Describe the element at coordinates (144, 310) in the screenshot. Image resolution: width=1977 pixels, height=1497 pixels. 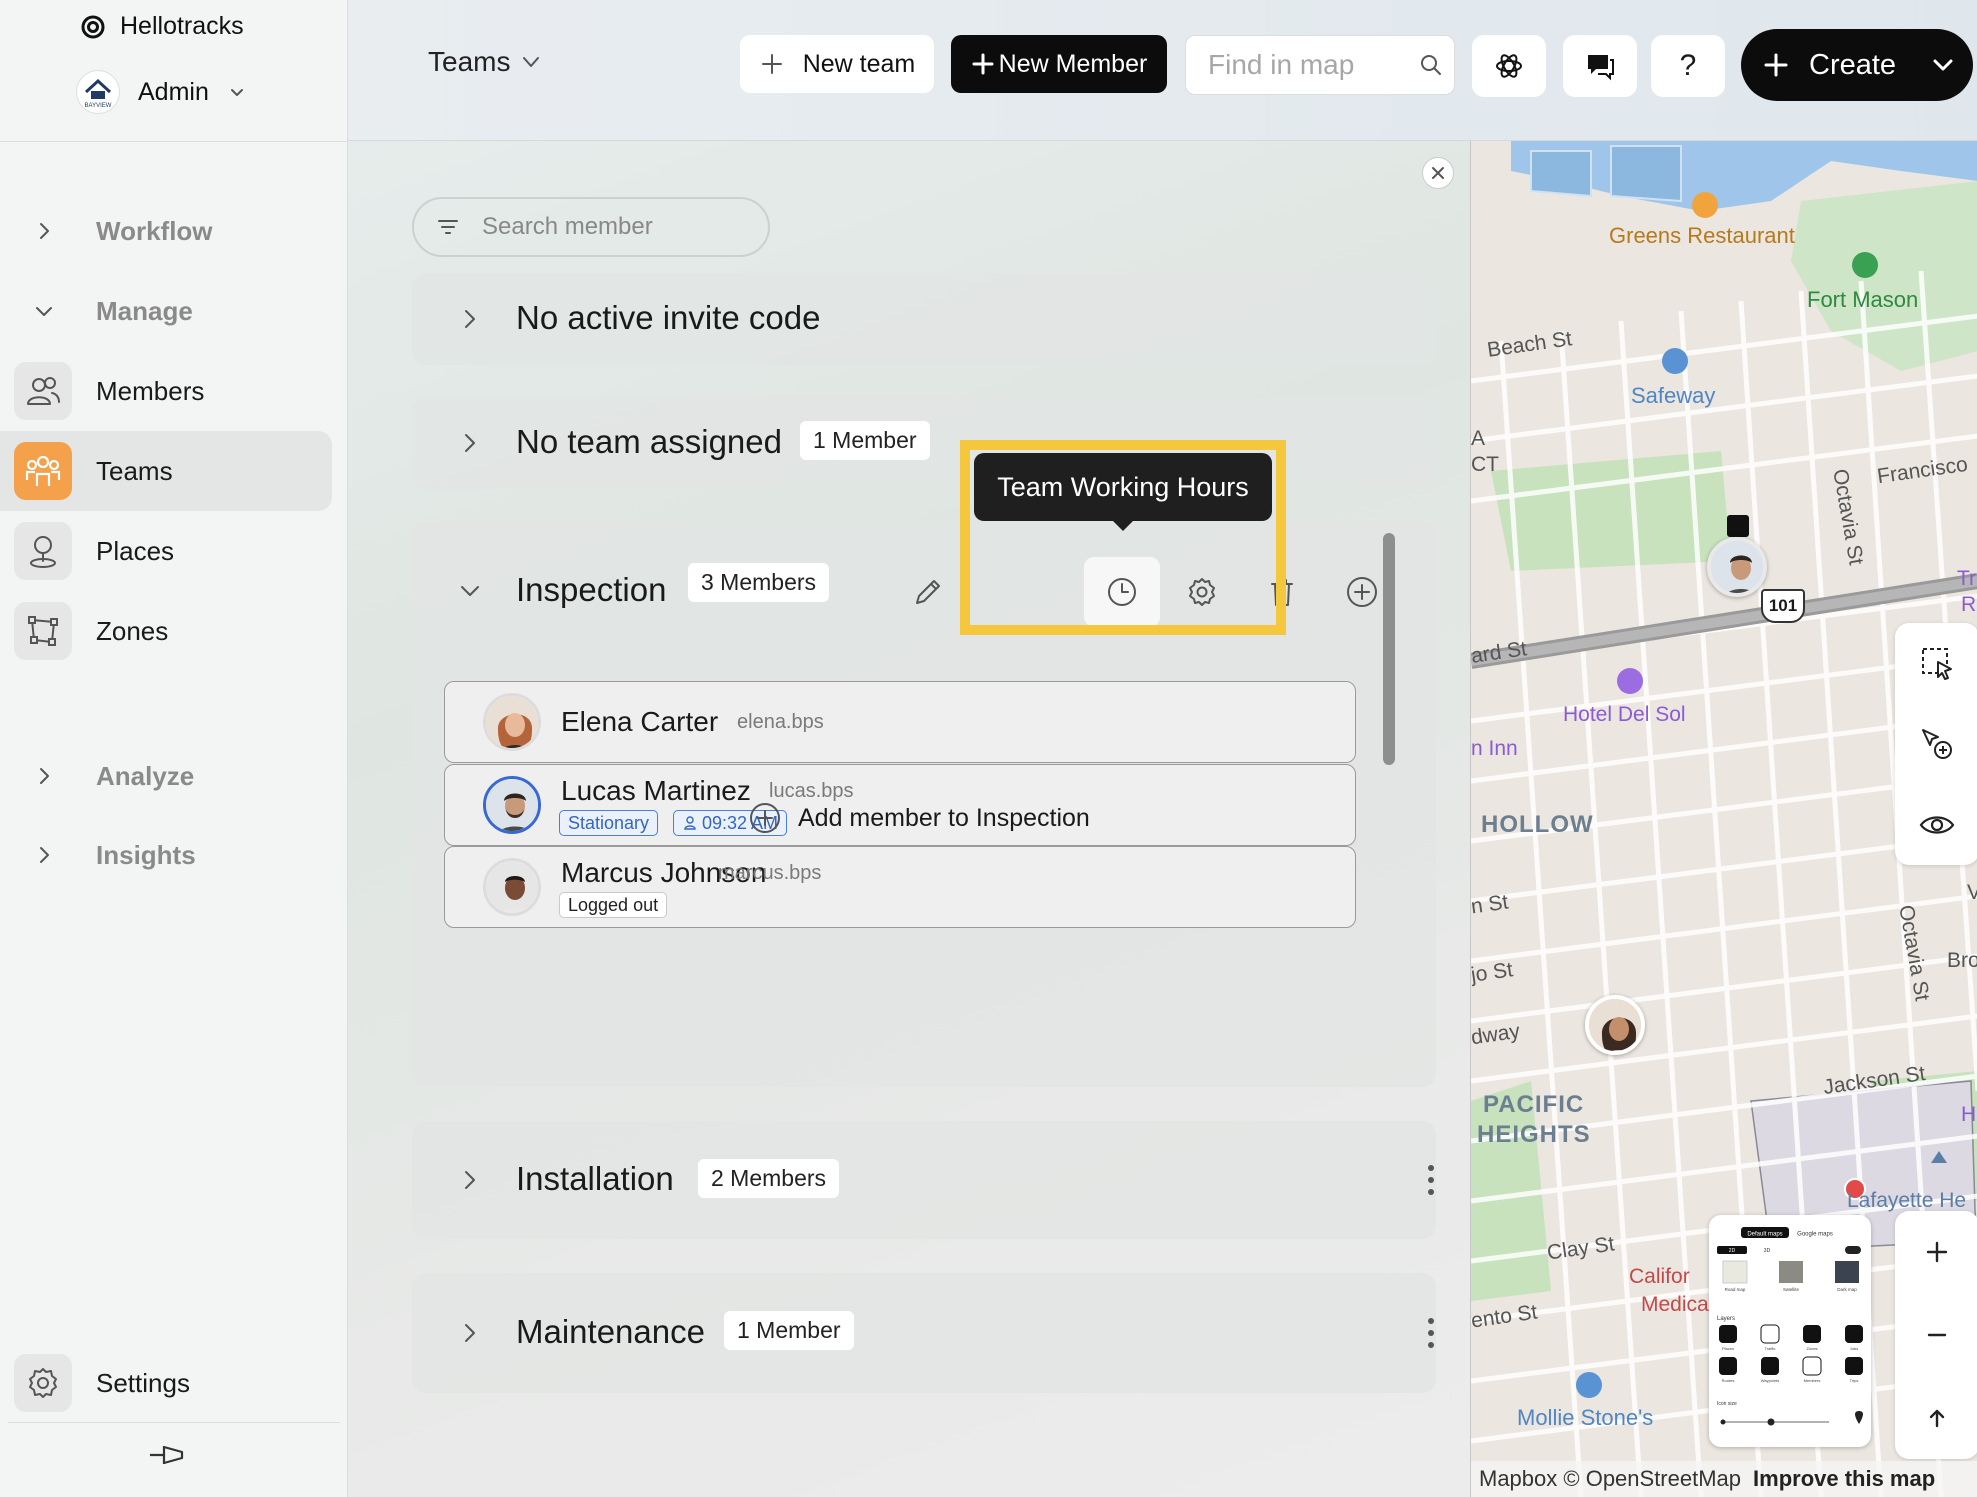
I see `section-label: Manage` at that location.